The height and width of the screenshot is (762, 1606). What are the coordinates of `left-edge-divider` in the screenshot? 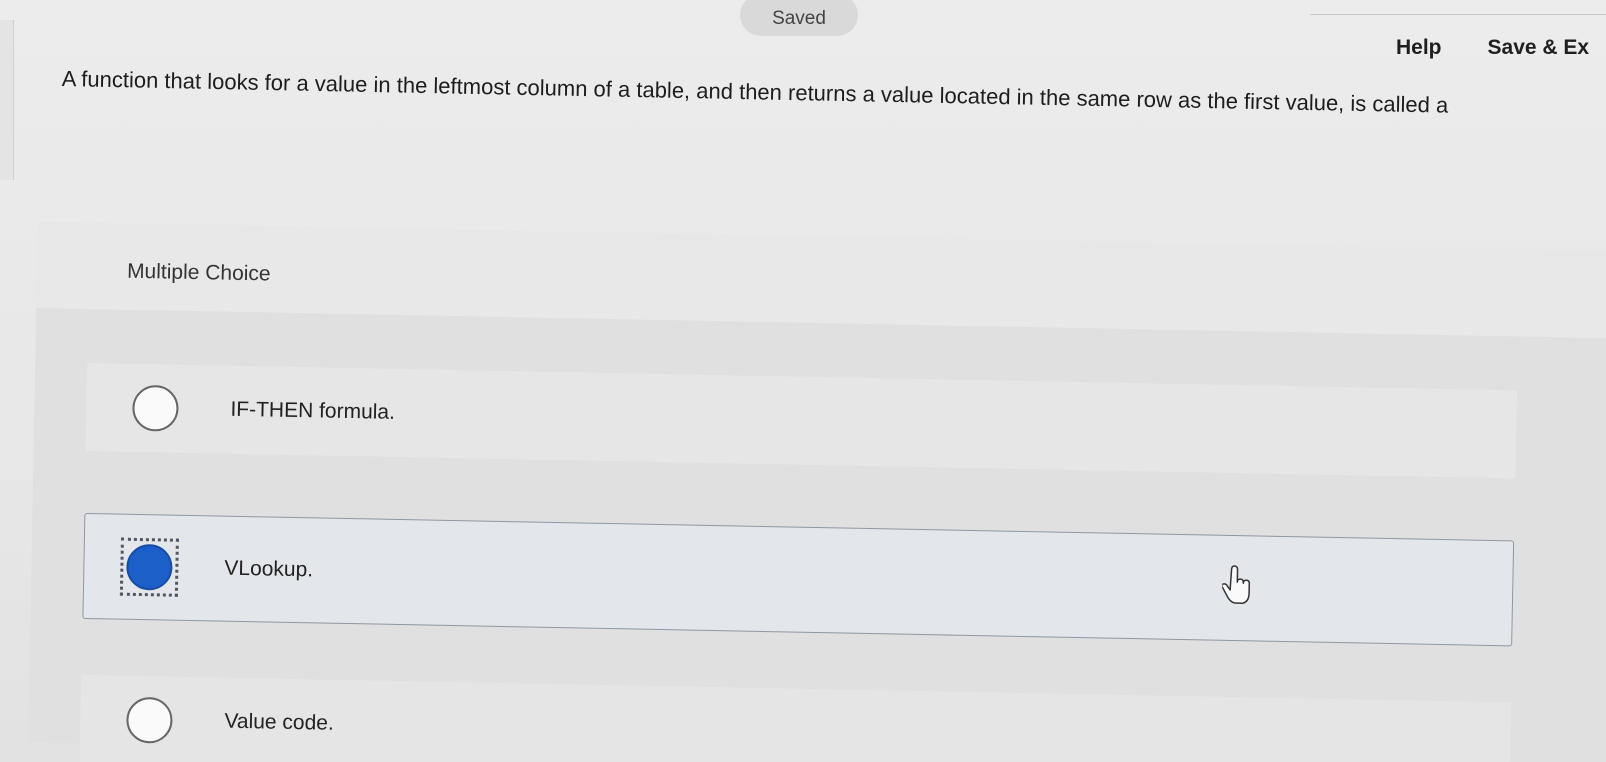 It's located at (7, 100).